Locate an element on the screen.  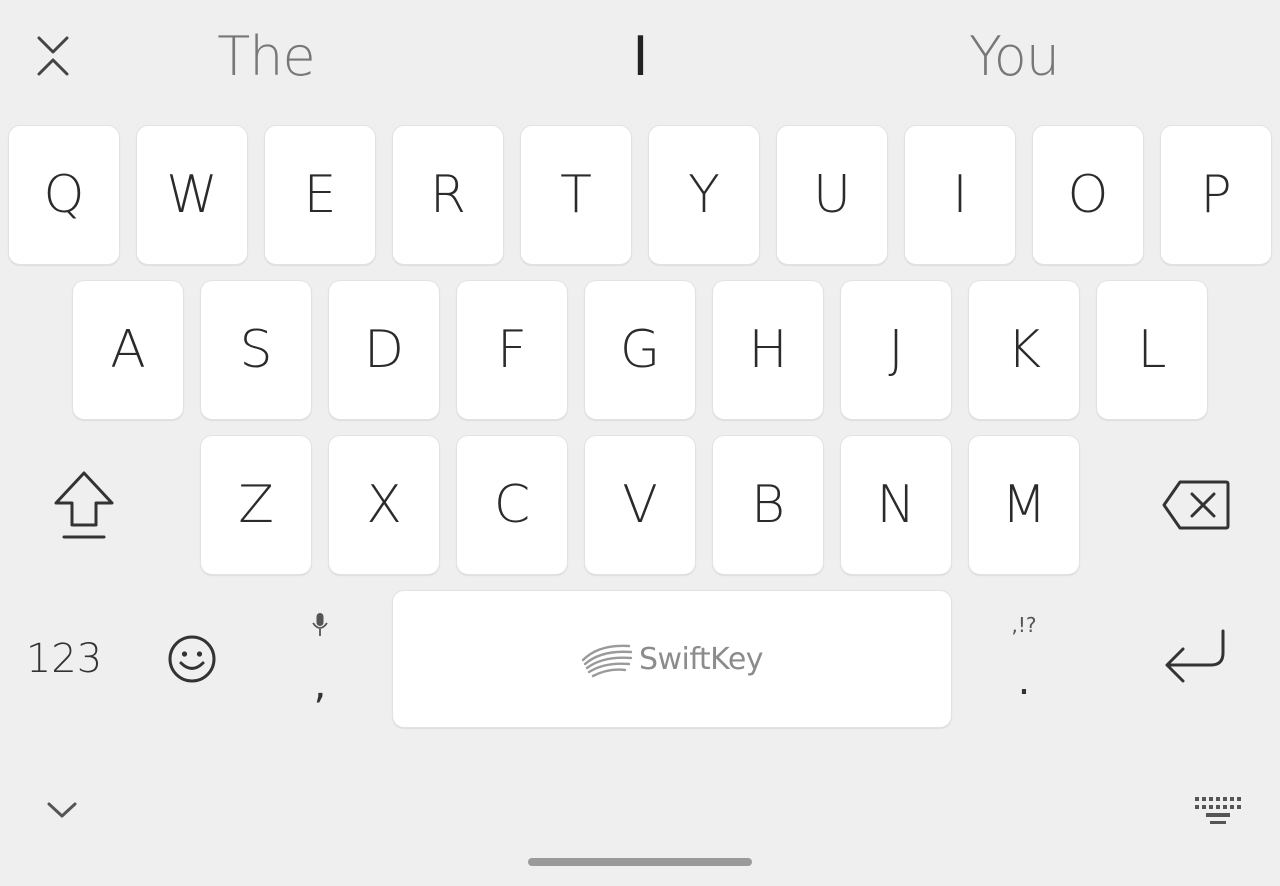
space-key: SwiftKey is located at coordinates (672, 659).